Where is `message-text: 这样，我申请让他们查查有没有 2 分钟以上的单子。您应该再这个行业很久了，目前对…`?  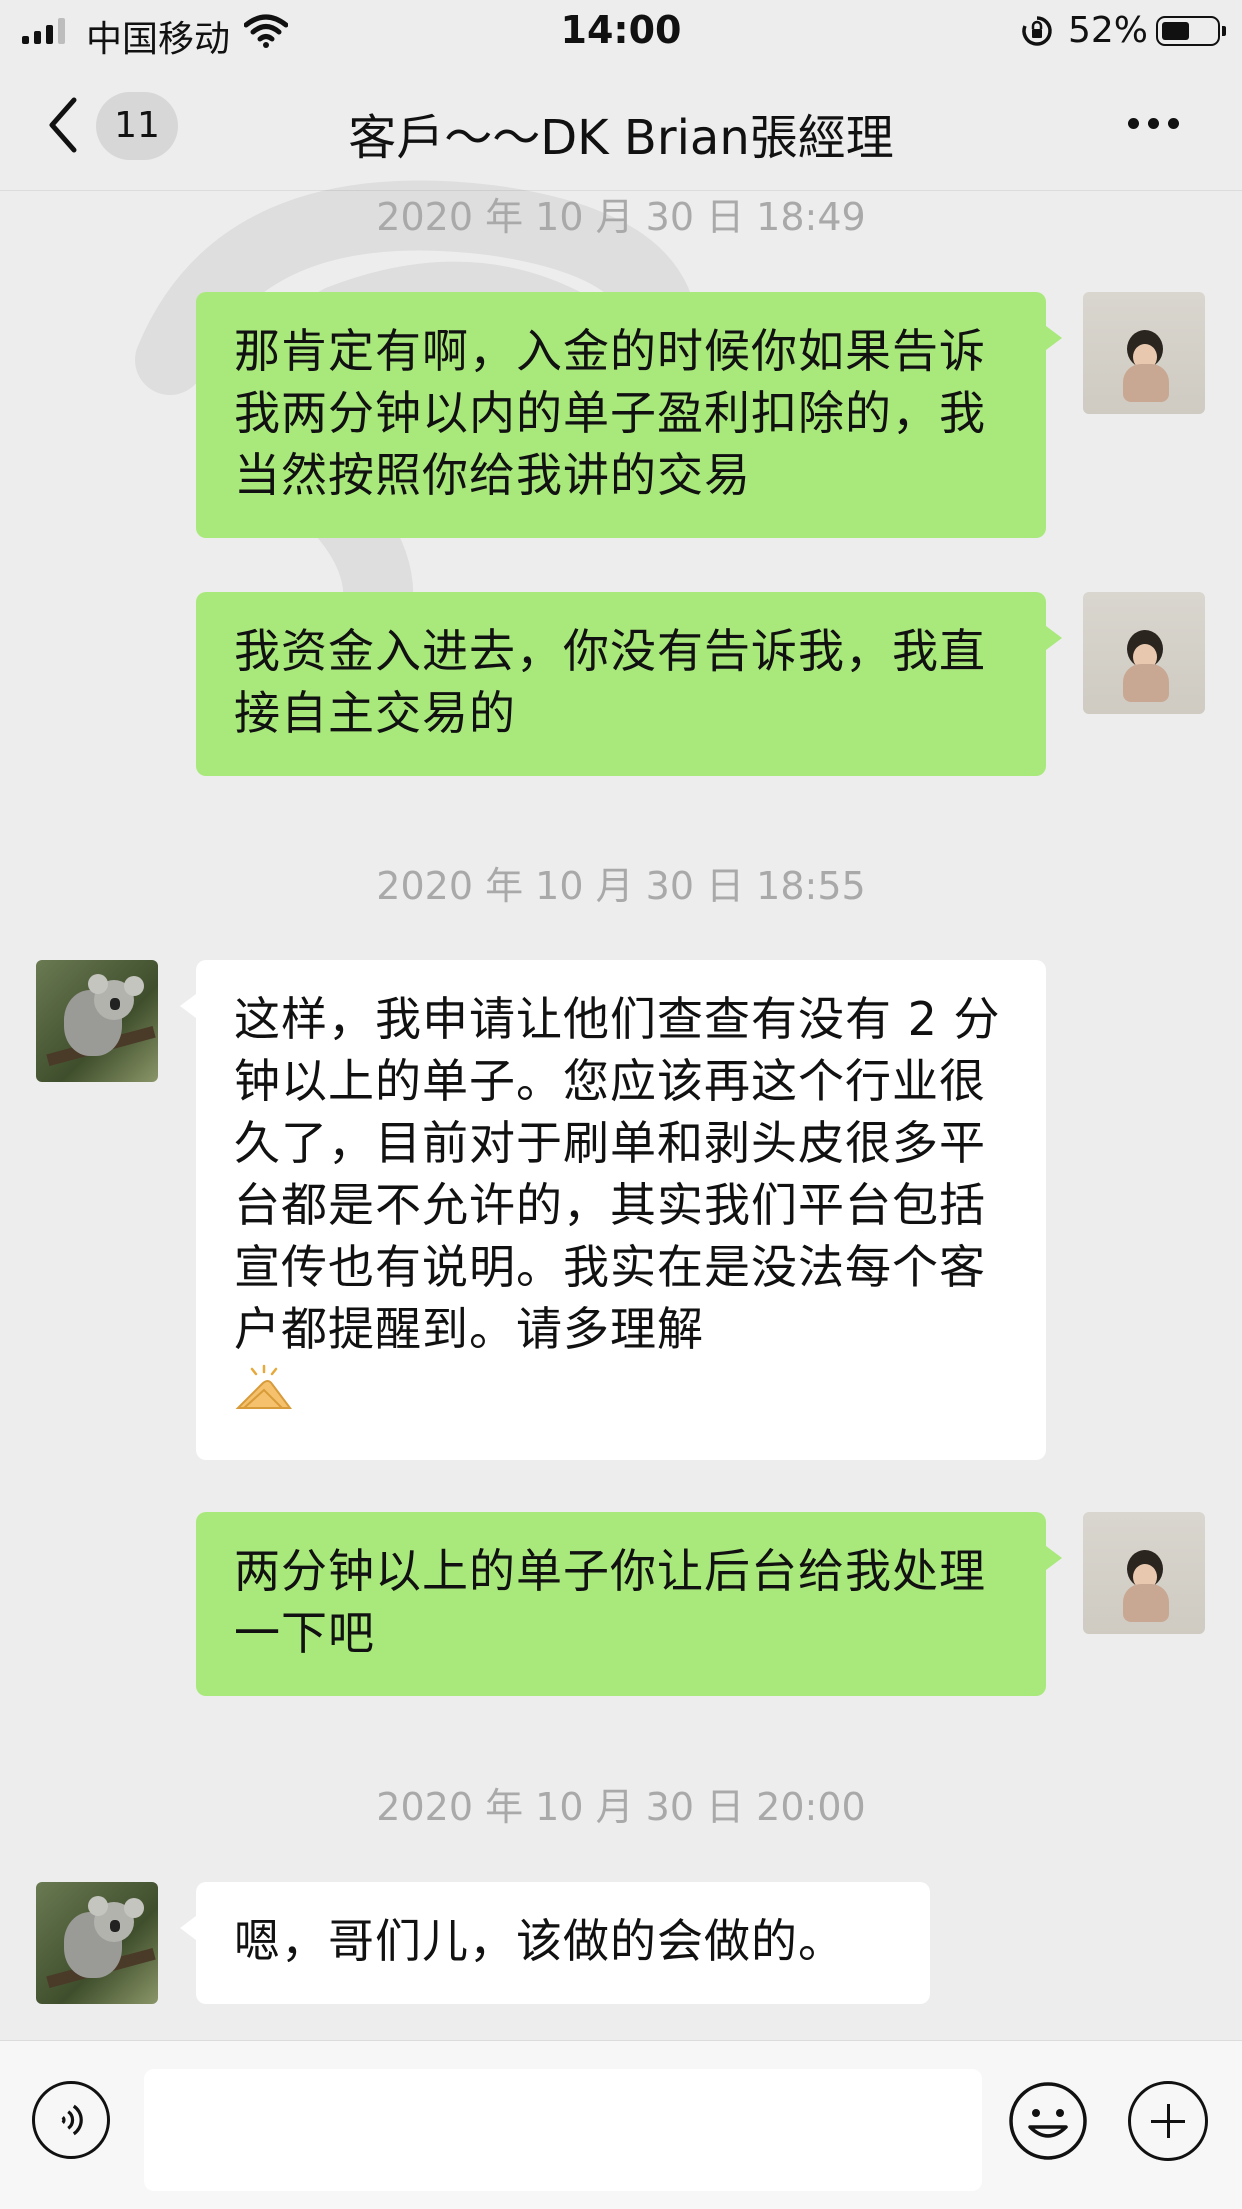 message-text: 这样，我申请让他们查查有没有 2 分钟以上的单子。您应该再这个行业很久了，目前对… is located at coordinates (617, 1174).